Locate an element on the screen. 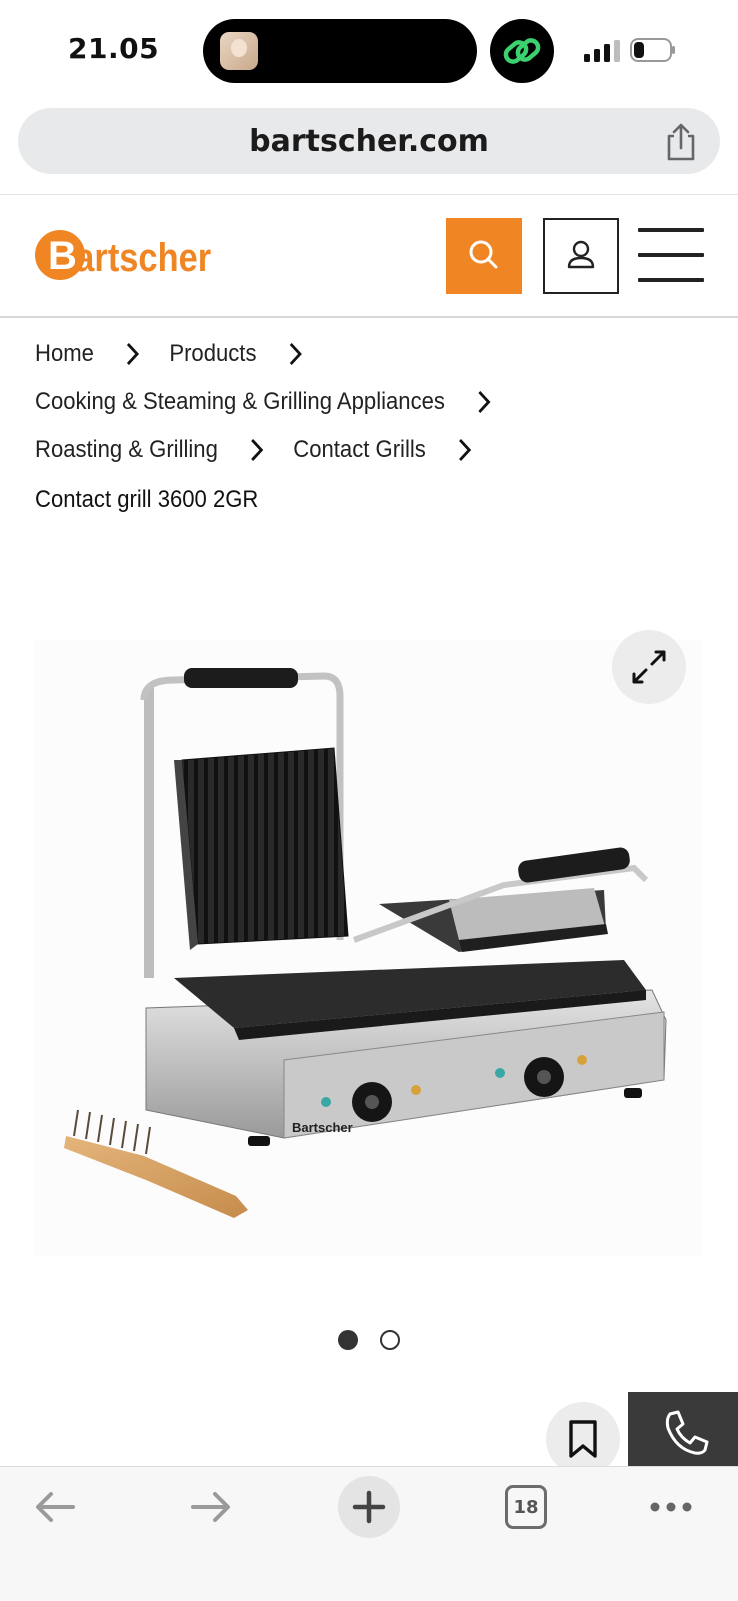 Image resolution: width=738 pixels, height=1601 pixels. forward-arrow-icon is located at coordinates (210, 1507).